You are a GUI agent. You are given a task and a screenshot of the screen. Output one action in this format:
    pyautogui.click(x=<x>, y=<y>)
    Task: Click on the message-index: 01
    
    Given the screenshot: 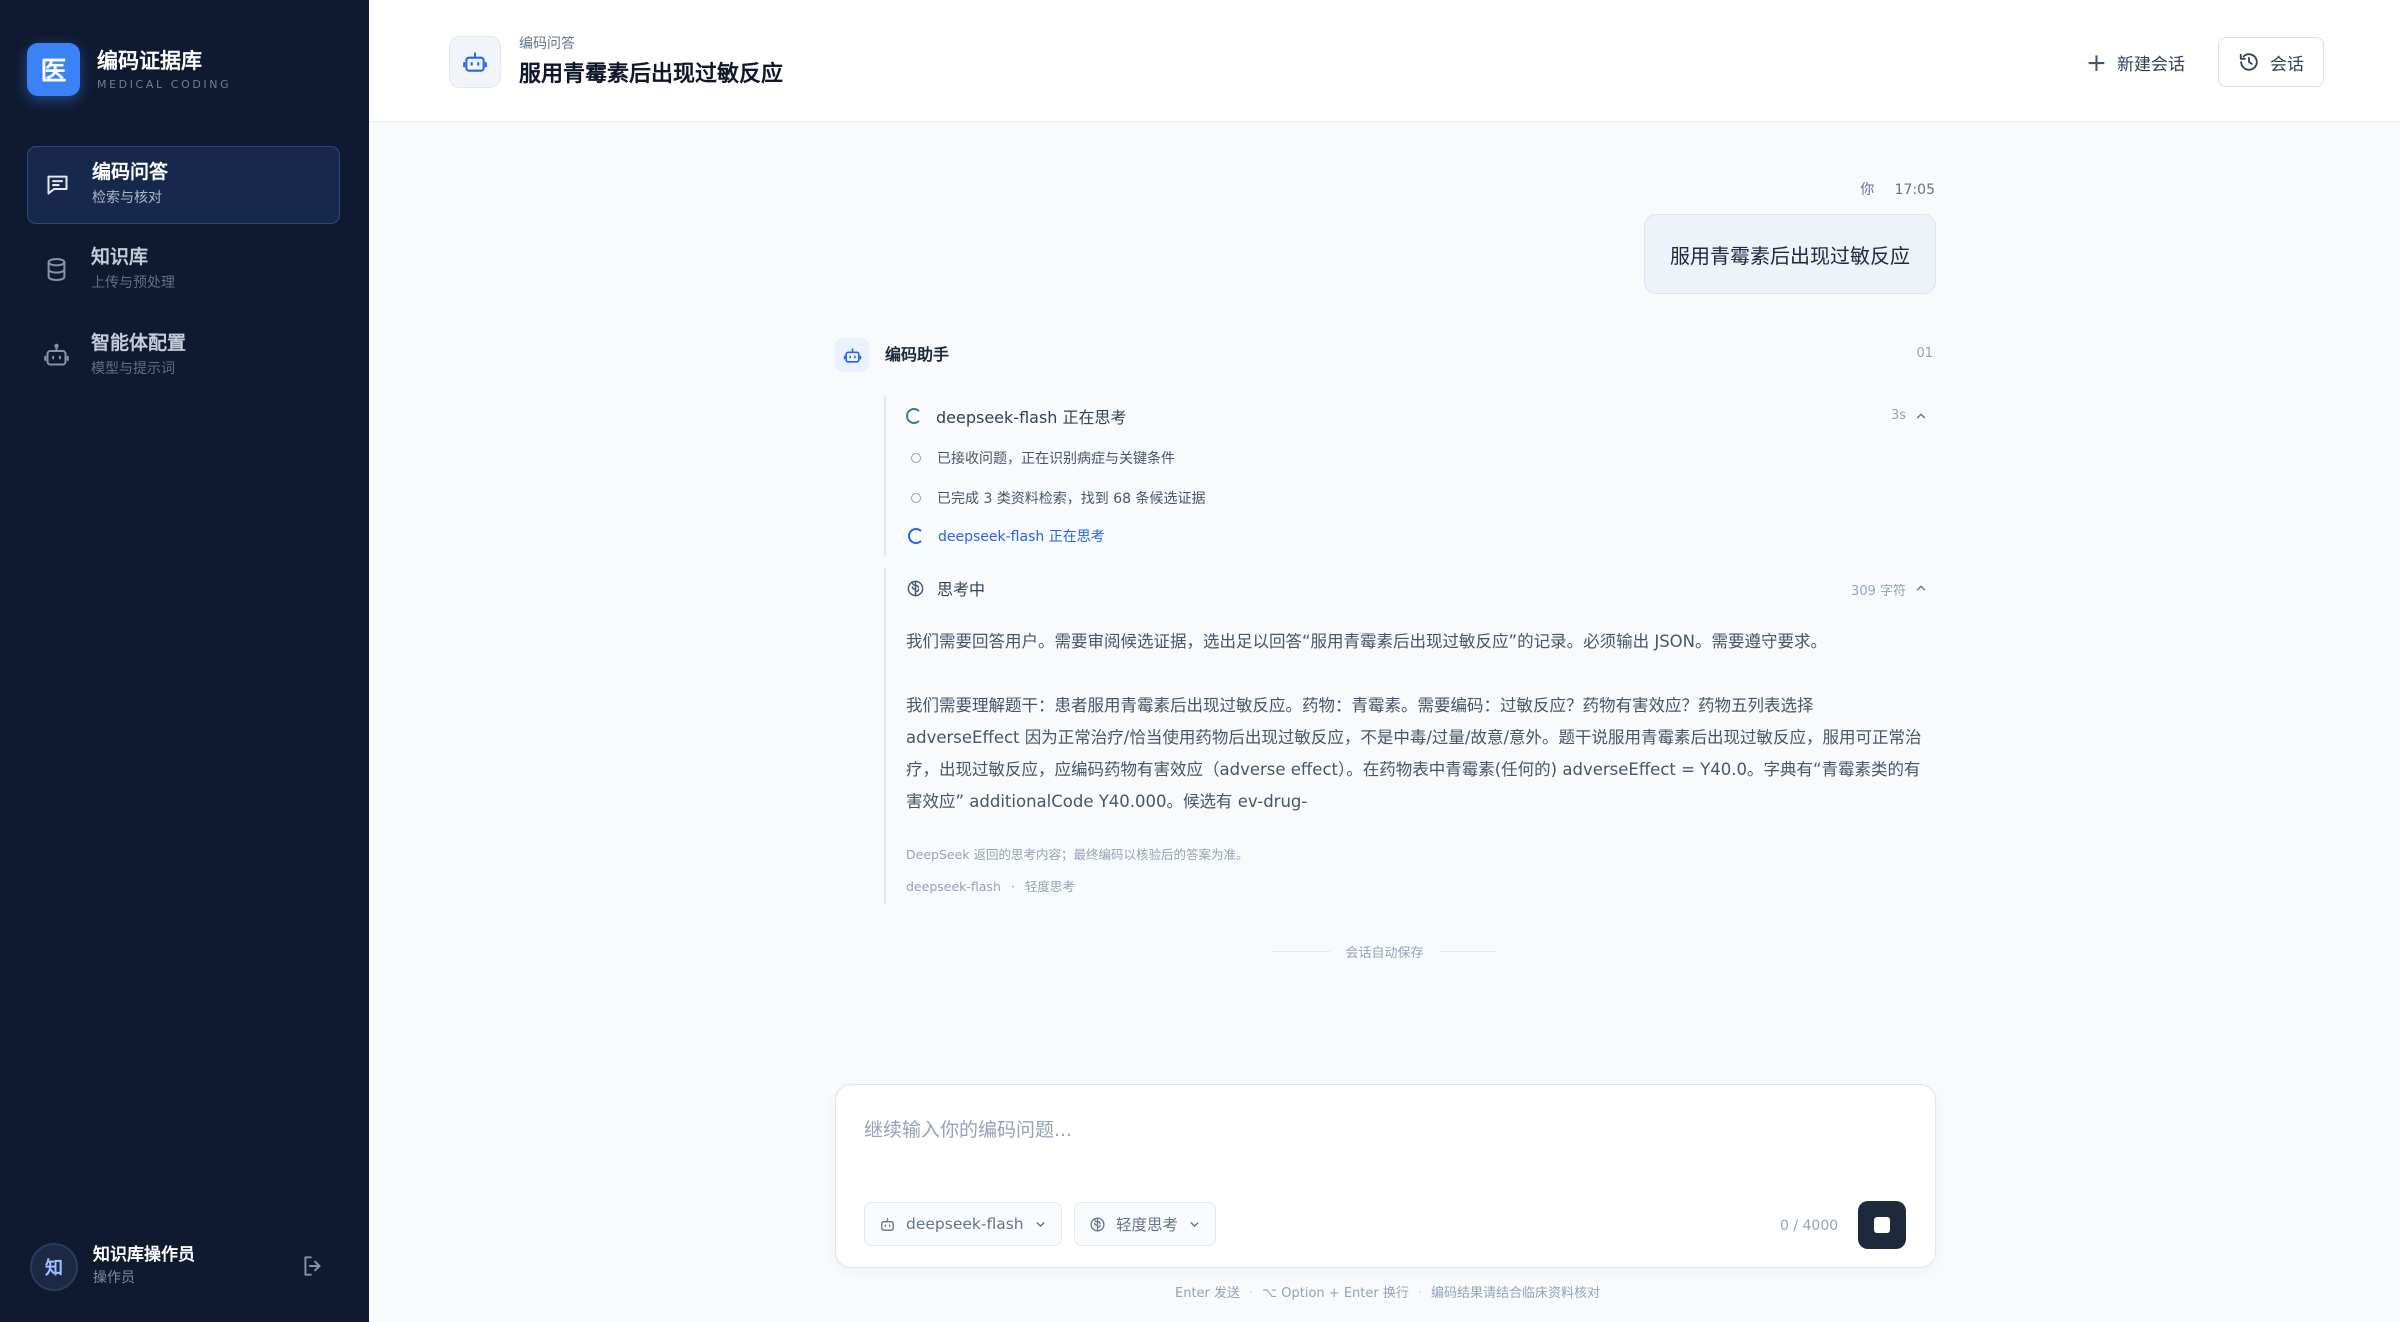 What is the action you would take?
    pyautogui.click(x=1924, y=353)
    